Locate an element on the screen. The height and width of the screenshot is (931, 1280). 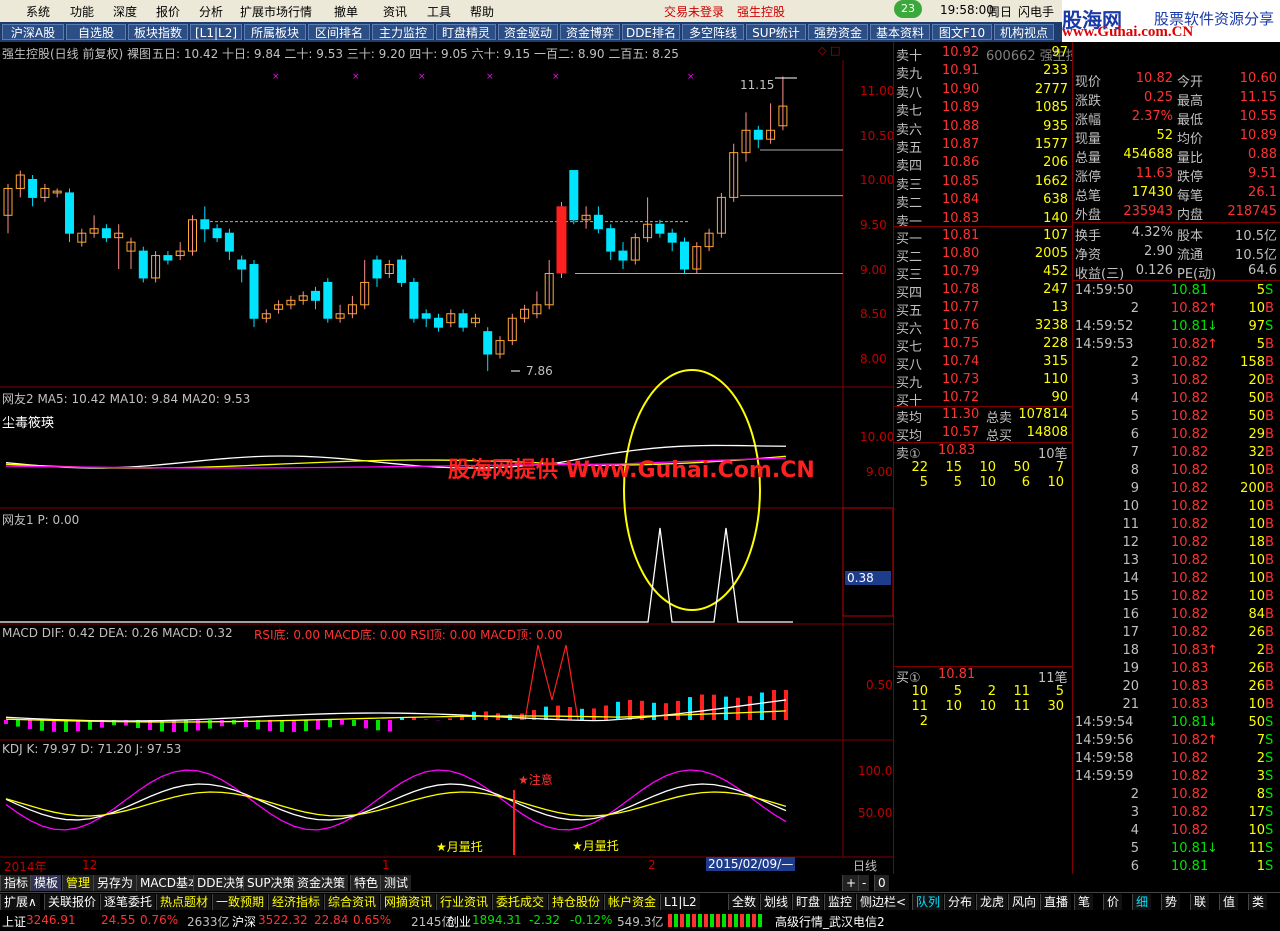
function-tab: 逐笔委托 is located at coordinates (128, 902).